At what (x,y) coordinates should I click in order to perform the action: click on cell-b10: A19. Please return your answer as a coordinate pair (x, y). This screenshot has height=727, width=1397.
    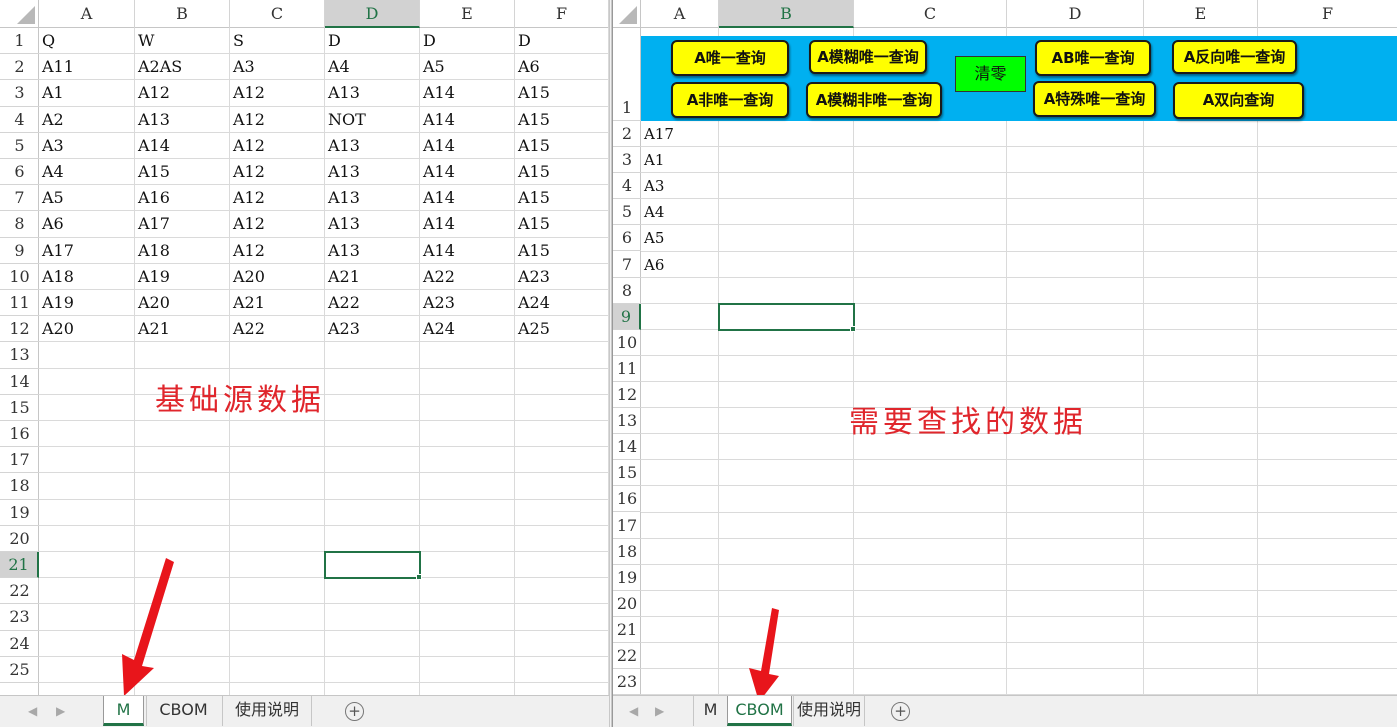
    Looking at the image, I should click on (182, 277).